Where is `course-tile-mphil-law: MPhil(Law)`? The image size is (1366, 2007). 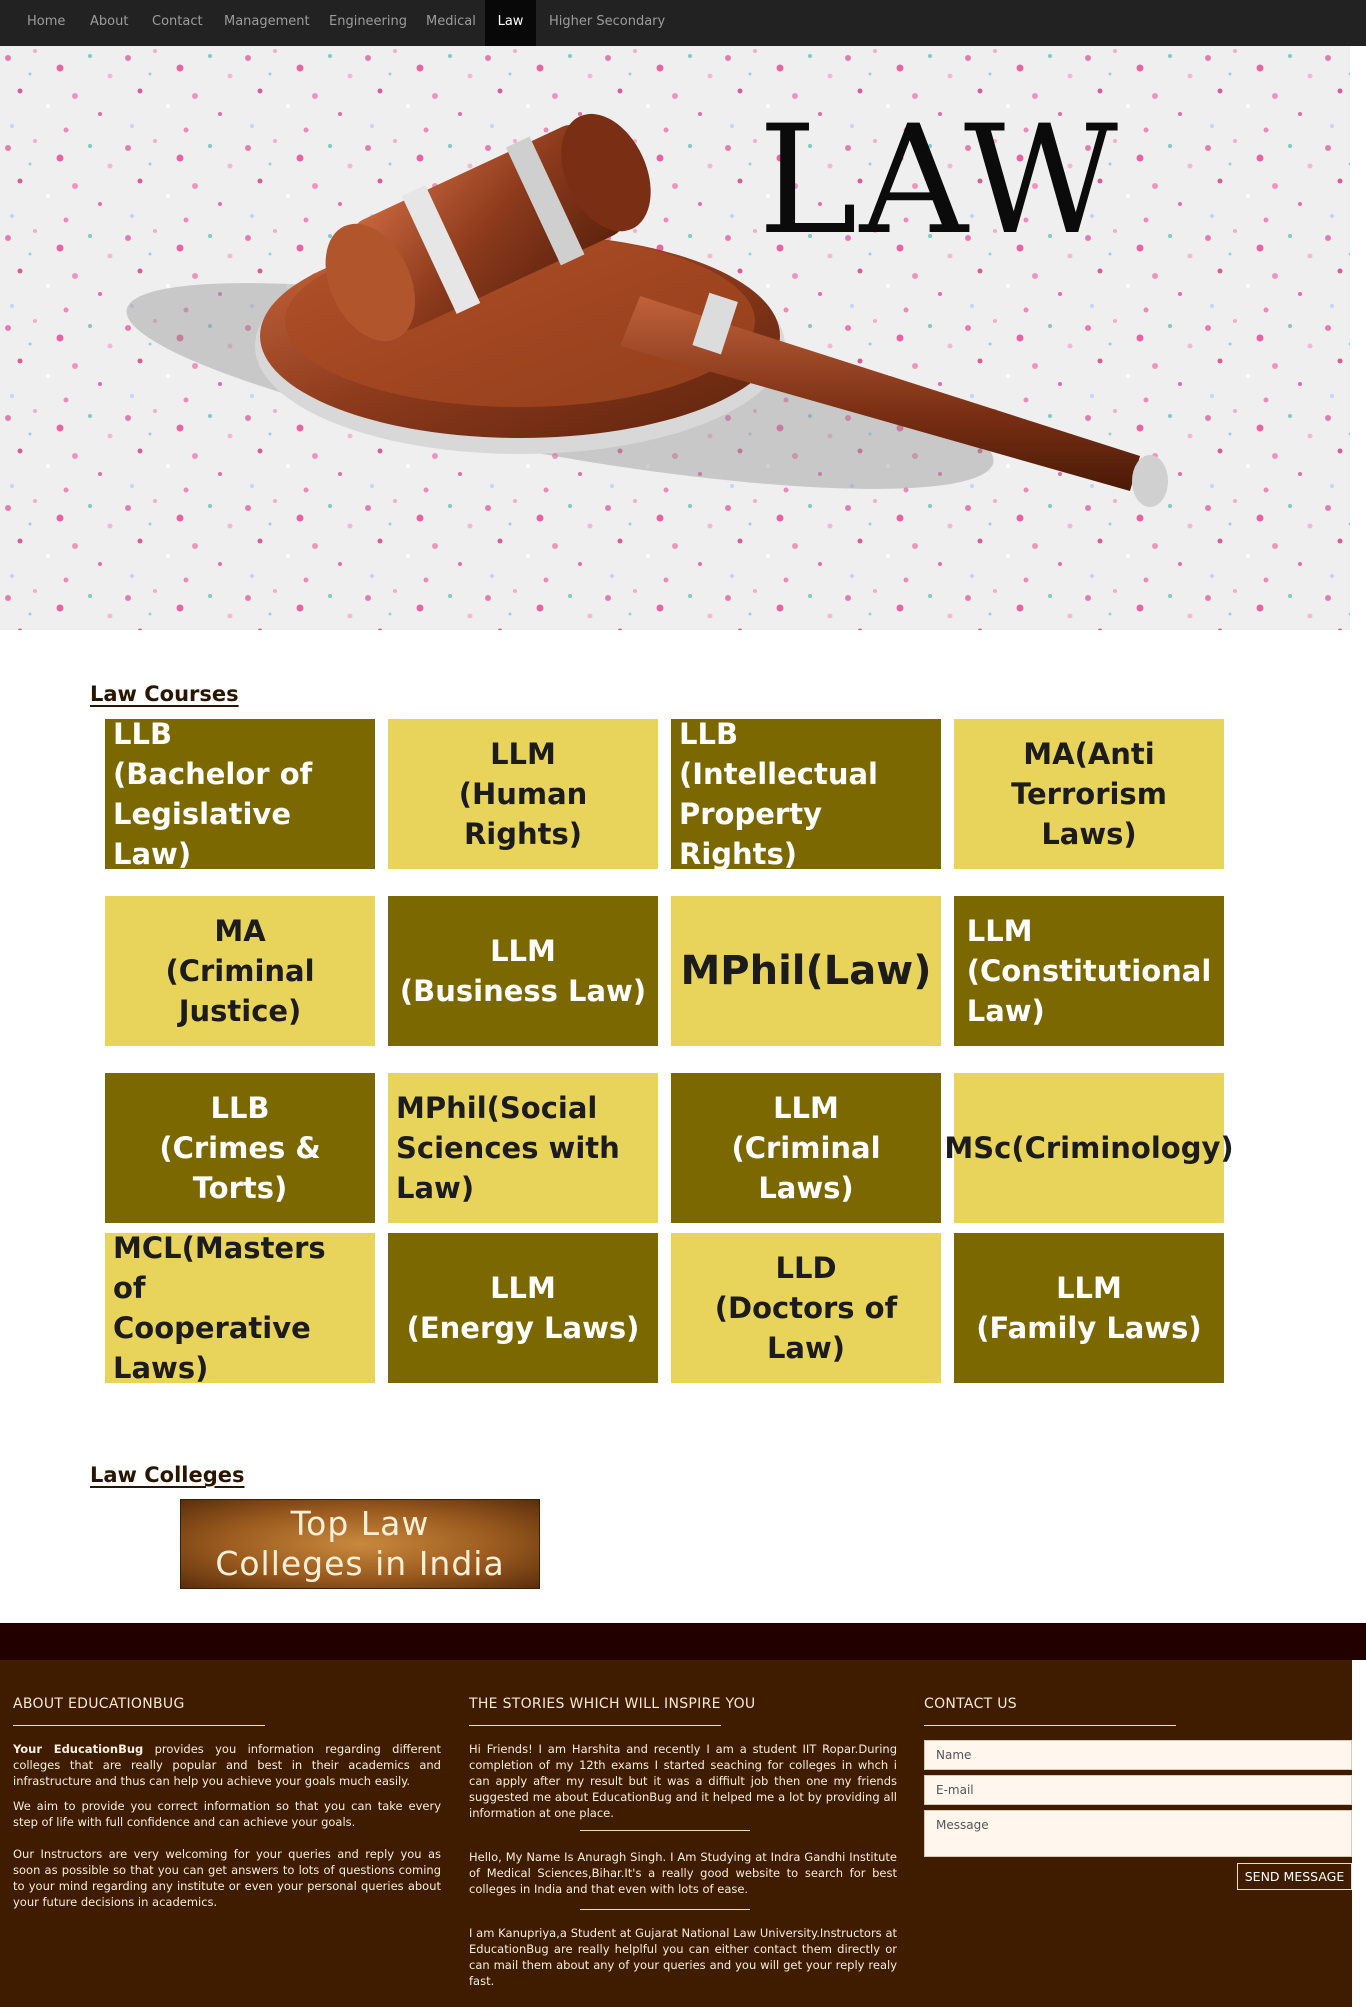 course-tile-mphil-law: MPhil(Law) is located at coordinates (806, 971).